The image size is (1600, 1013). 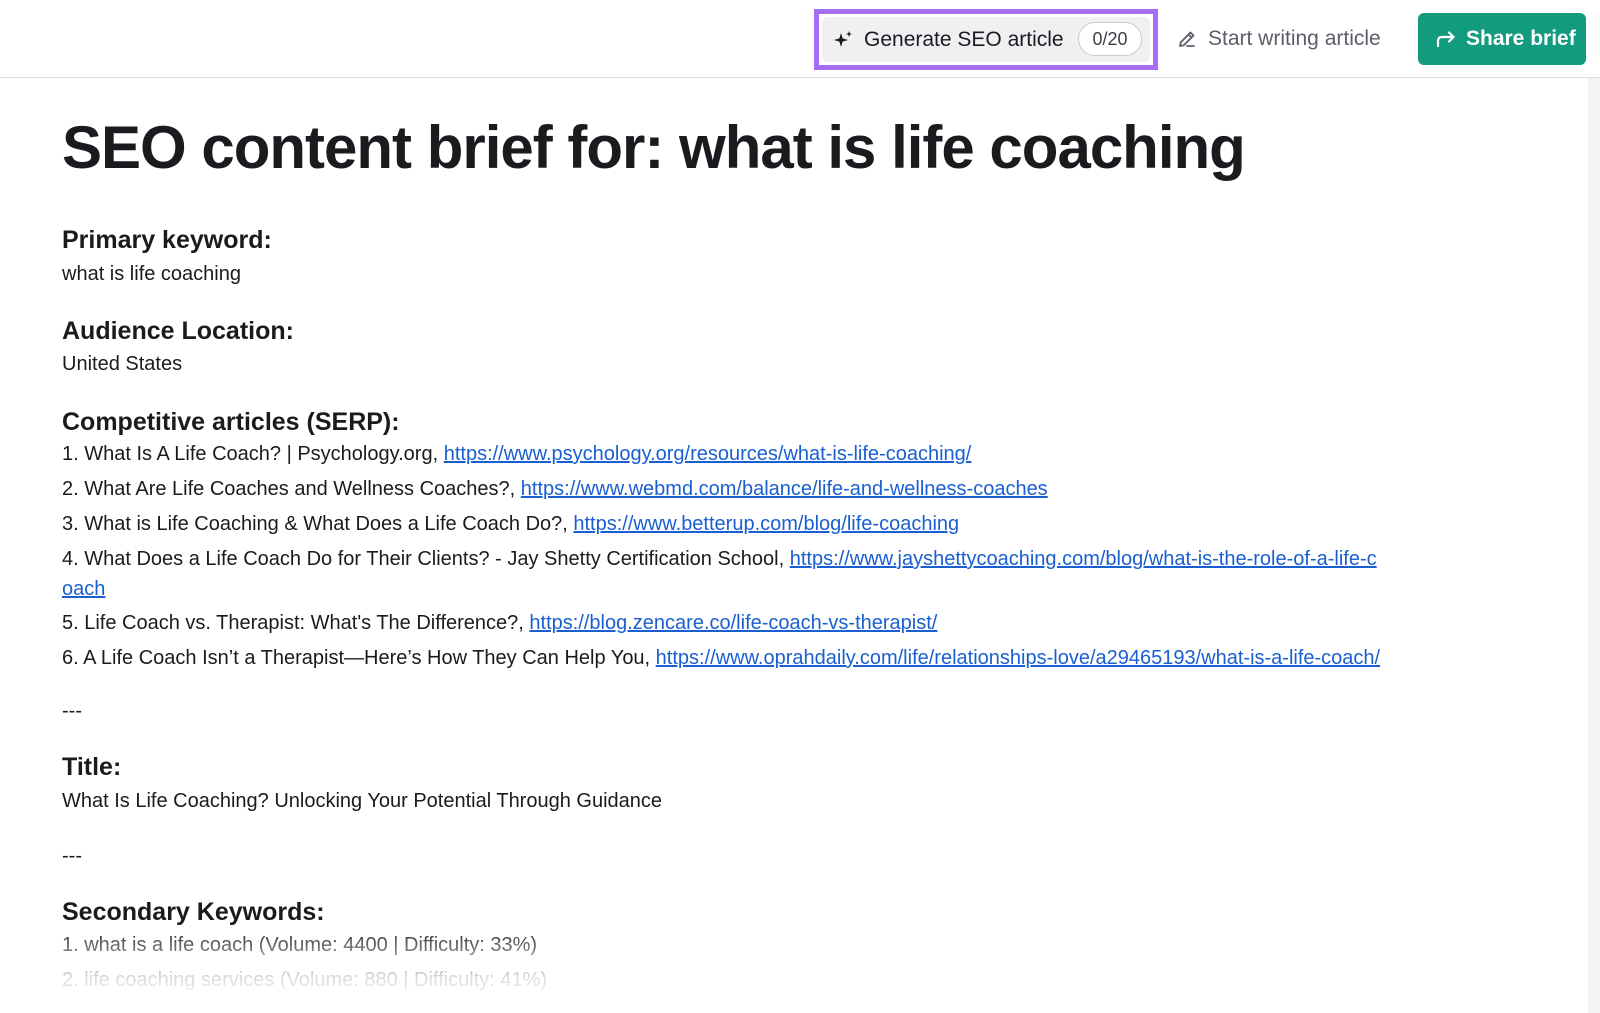 I want to click on article-link-continuation: oach, so click(x=83, y=589).